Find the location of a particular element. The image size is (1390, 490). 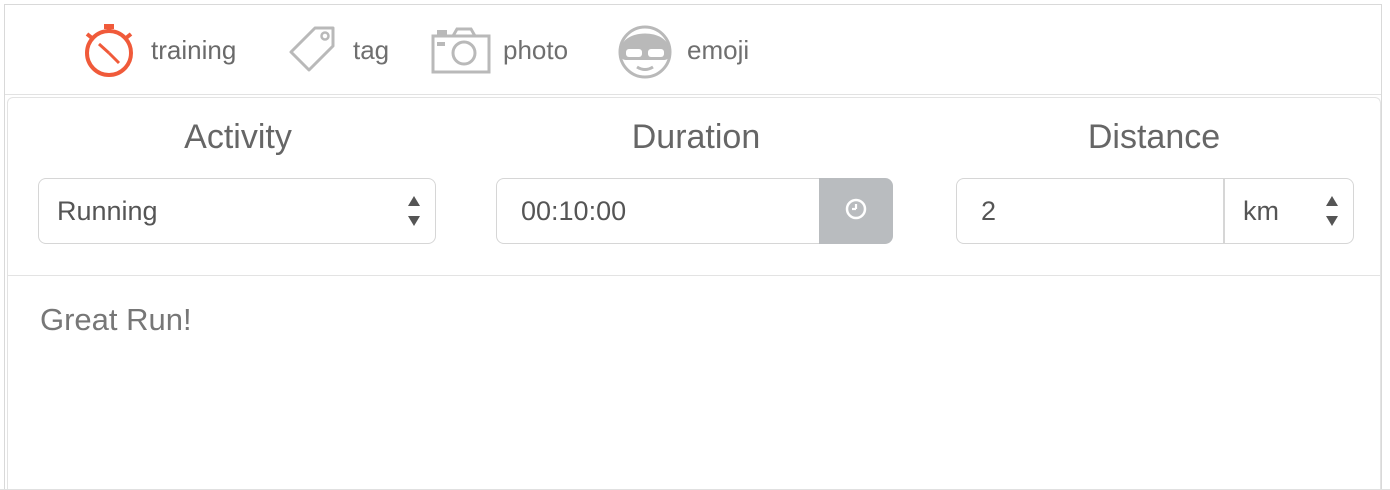

duration-input-value: 00:10:00 is located at coordinates (574, 210).